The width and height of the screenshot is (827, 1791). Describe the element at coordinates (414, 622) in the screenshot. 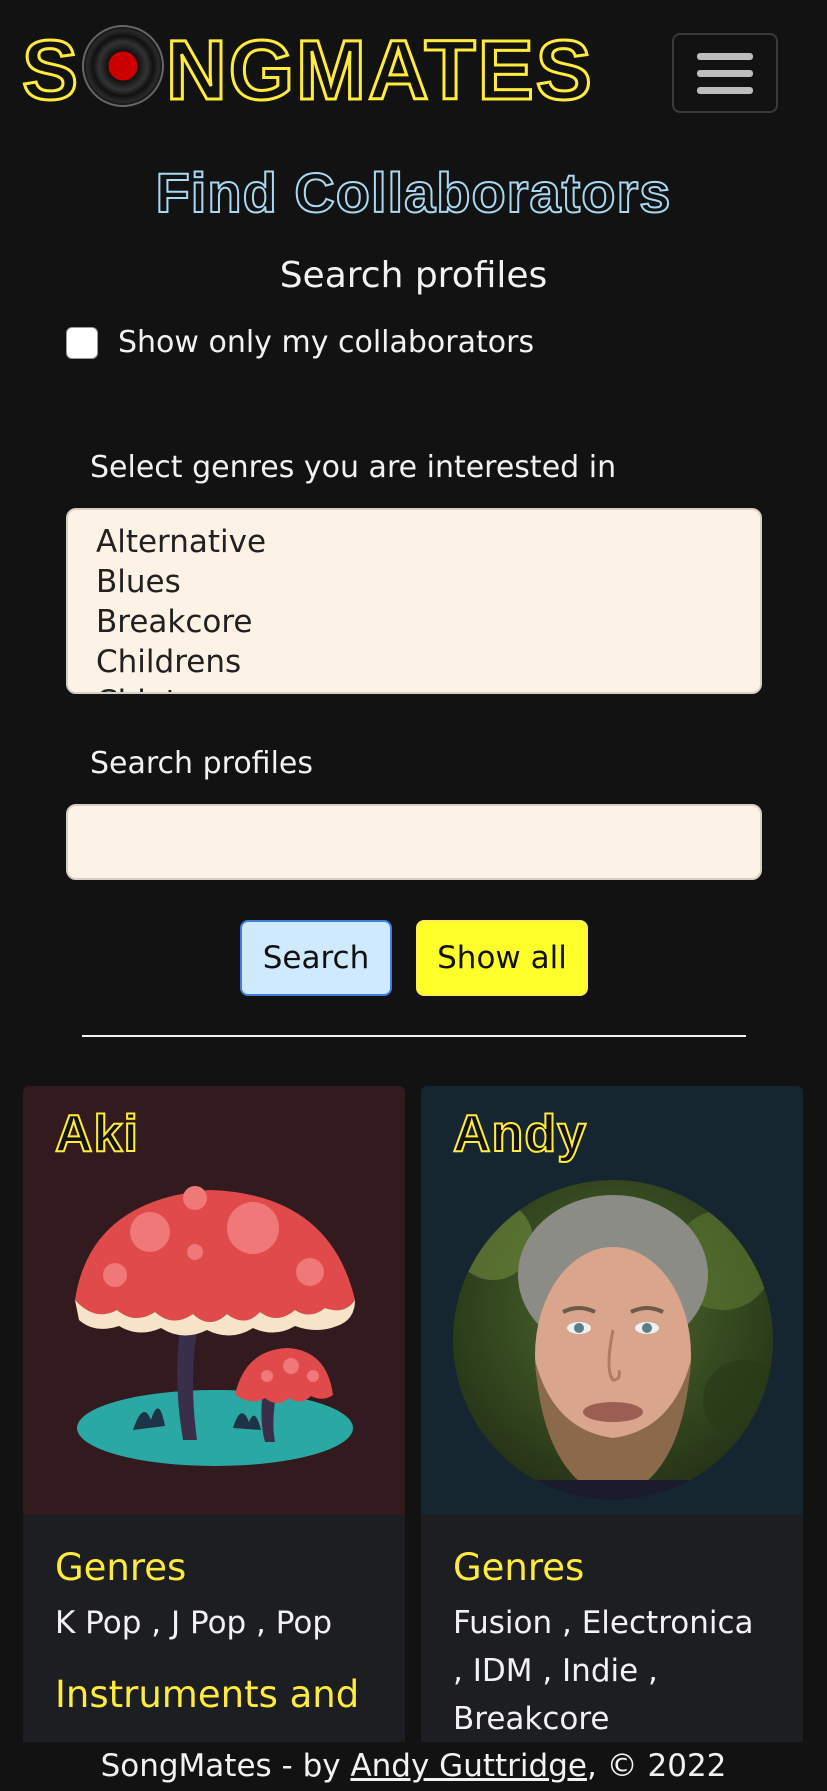

I see `genre-option: Breakcore` at that location.